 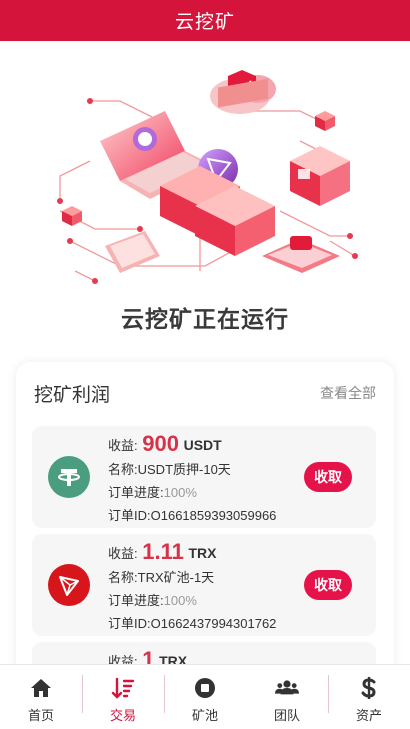 What do you see at coordinates (184, 469) in the screenshot?
I see `product-name: USDT质押-10天` at bounding box center [184, 469].